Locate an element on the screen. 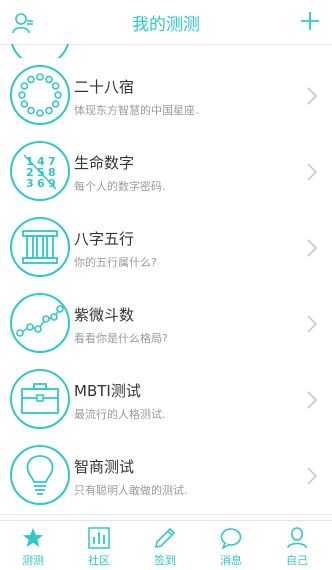  tab-label: 签到 is located at coordinates (165, 560).